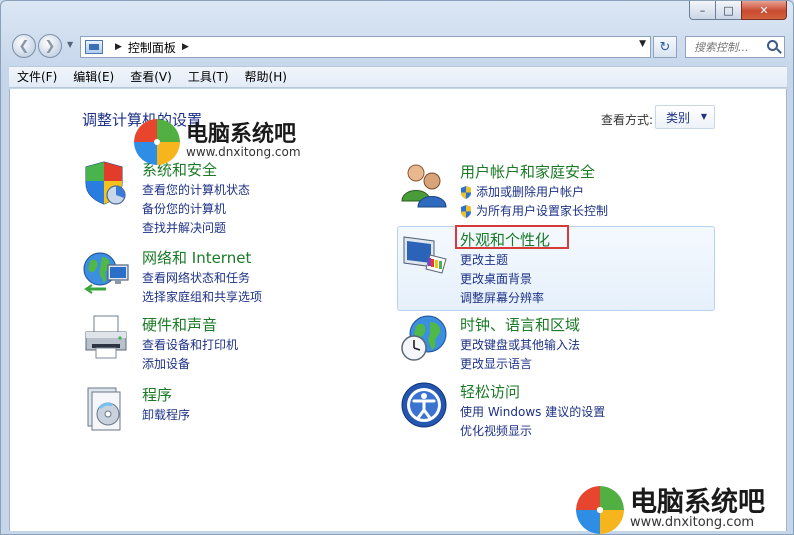 Image resolution: width=794 pixels, height=535 pixels. Describe the element at coordinates (365, 47) in the screenshot. I see `address-bar: ▶ 控制面板 ▶ ▼` at that location.